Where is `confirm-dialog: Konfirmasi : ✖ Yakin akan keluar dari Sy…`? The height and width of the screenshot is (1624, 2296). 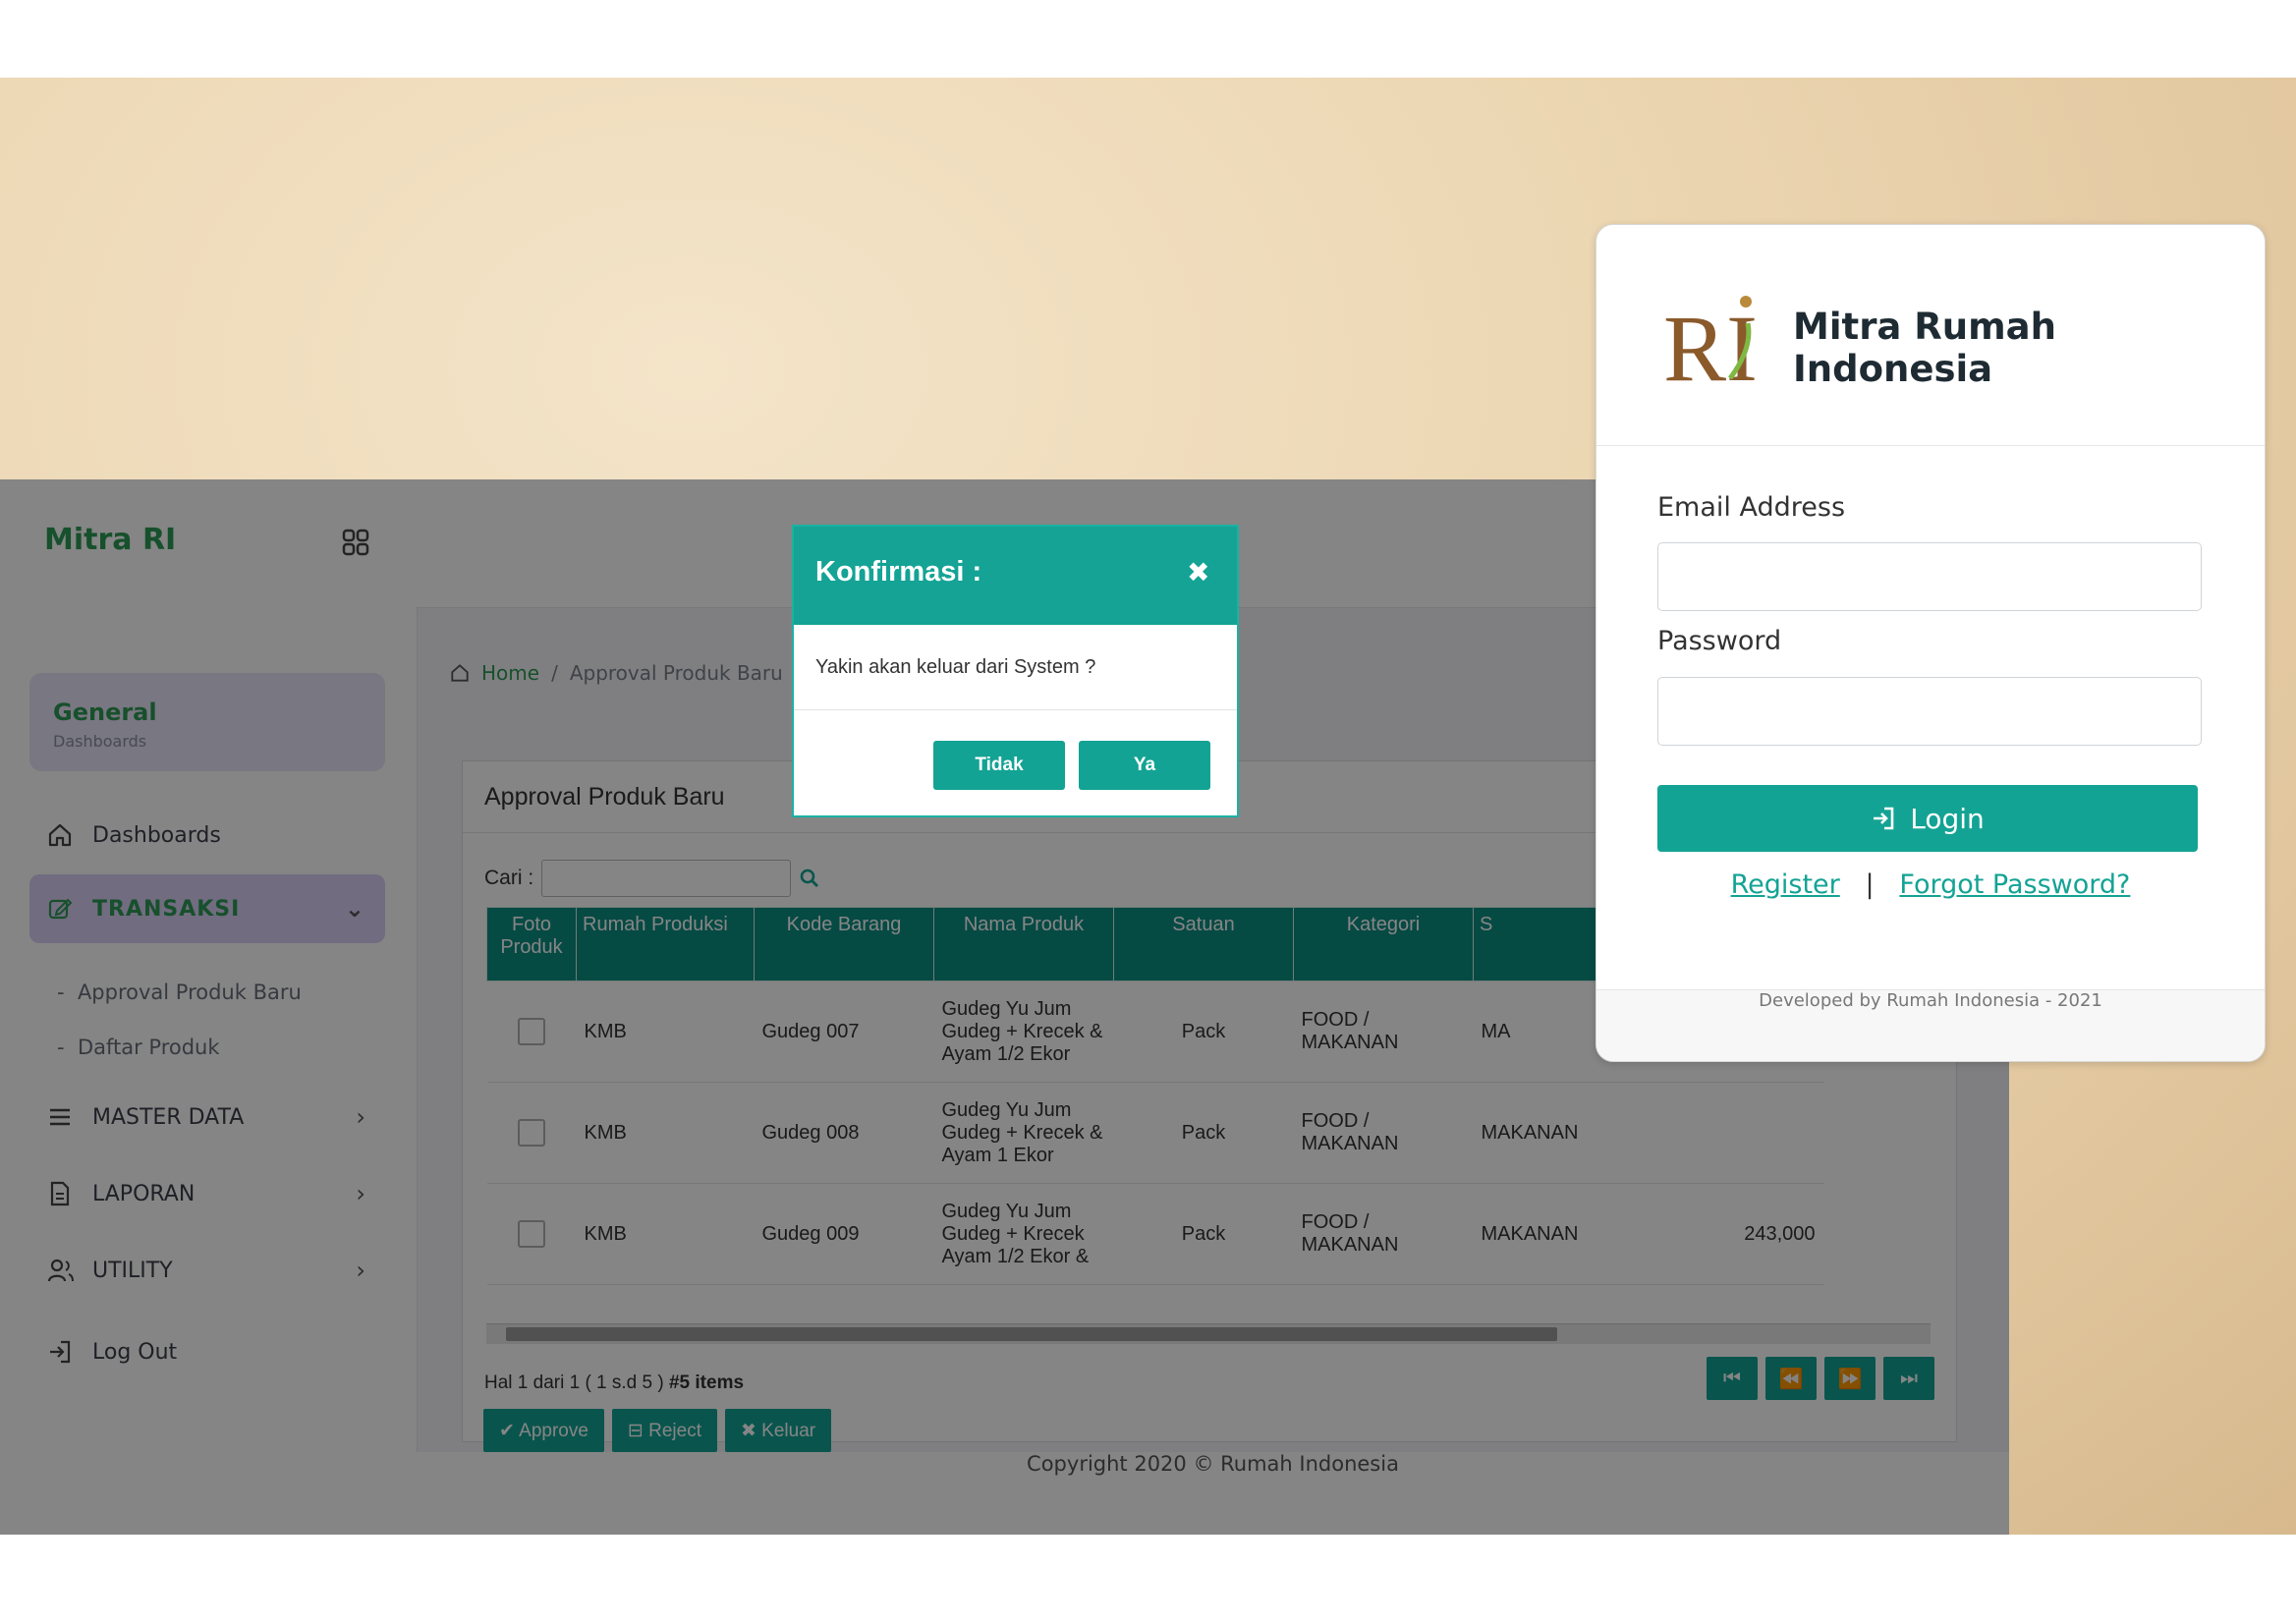 confirm-dialog: Konfirmasi : ✖ Yakin akan keluar dari Sy… is located at coordinates (1015, 671).